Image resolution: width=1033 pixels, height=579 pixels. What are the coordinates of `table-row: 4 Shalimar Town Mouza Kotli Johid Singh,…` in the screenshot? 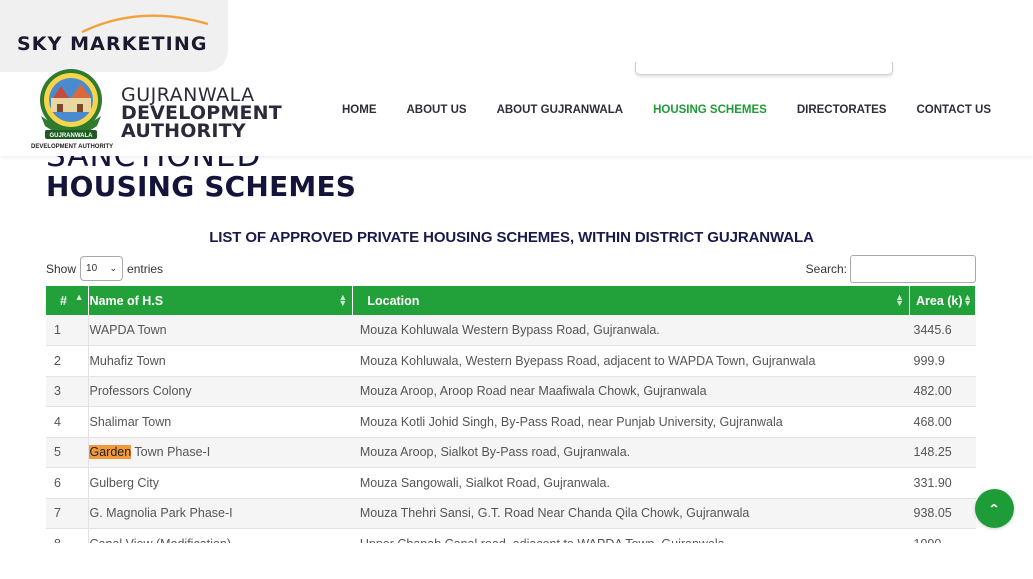 It's located at (511, 422).